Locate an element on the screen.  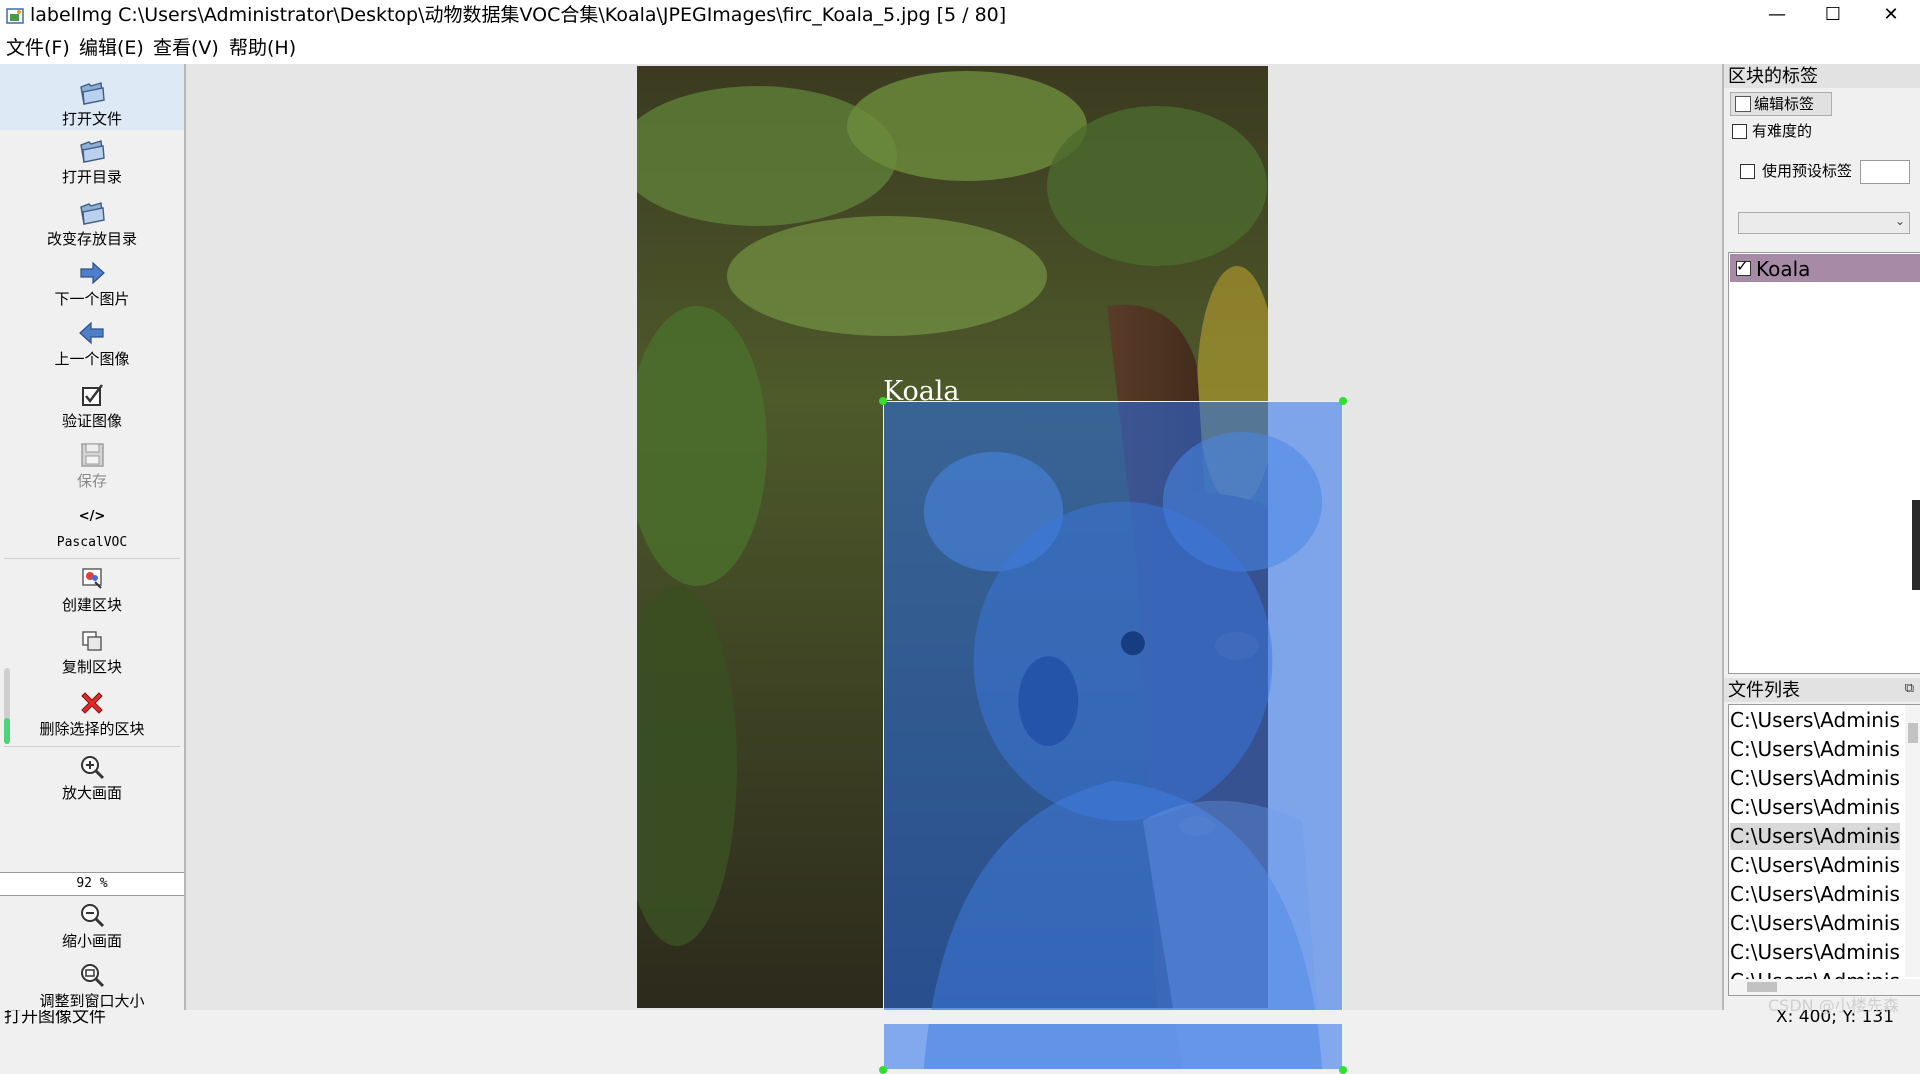
edge-widget is located at coordinates (1916, 545).